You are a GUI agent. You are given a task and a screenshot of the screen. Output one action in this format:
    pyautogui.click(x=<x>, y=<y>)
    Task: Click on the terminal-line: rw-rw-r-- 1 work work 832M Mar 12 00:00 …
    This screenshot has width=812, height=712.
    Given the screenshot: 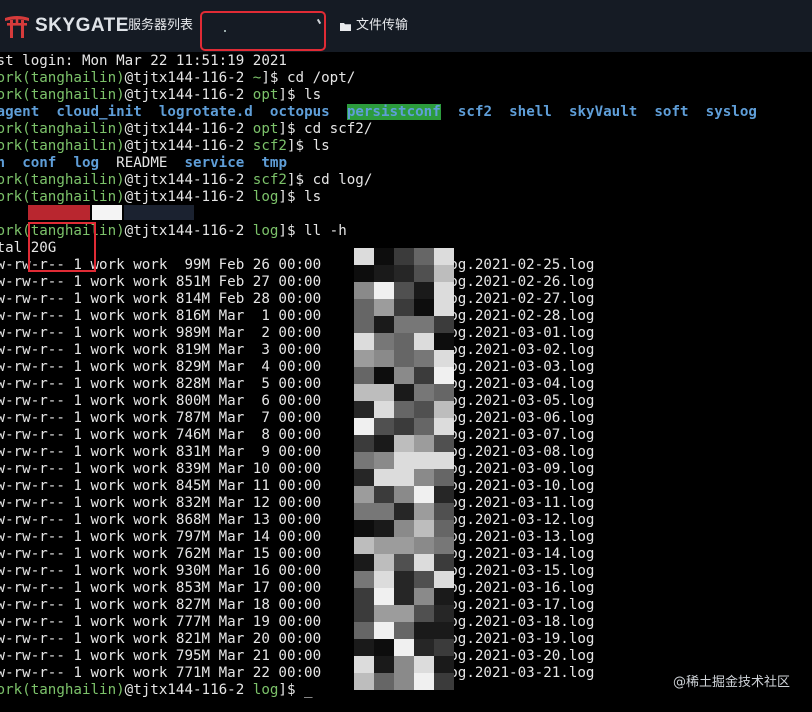 What is the action you would take?
    pyautogui.click(x=297, y=503)
    